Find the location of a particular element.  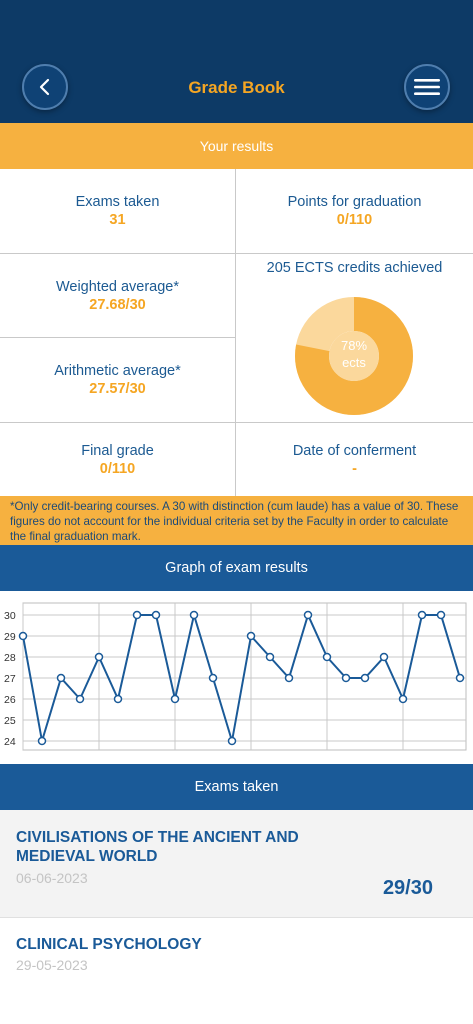

conferment-date-value: - is located at coordinates (354, 468).